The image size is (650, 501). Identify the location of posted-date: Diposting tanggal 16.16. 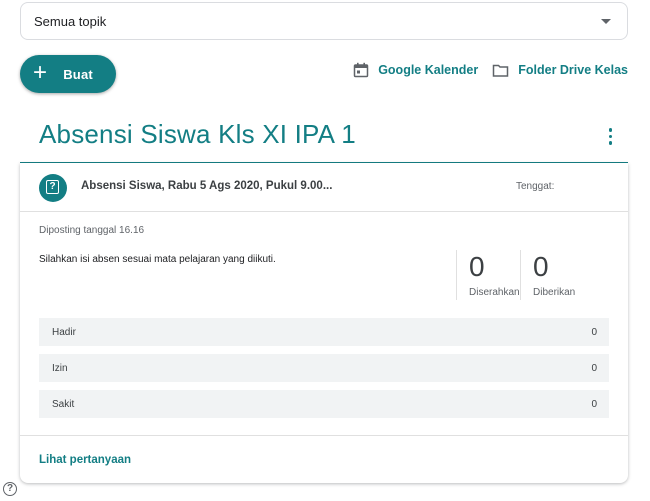
(92, 230).